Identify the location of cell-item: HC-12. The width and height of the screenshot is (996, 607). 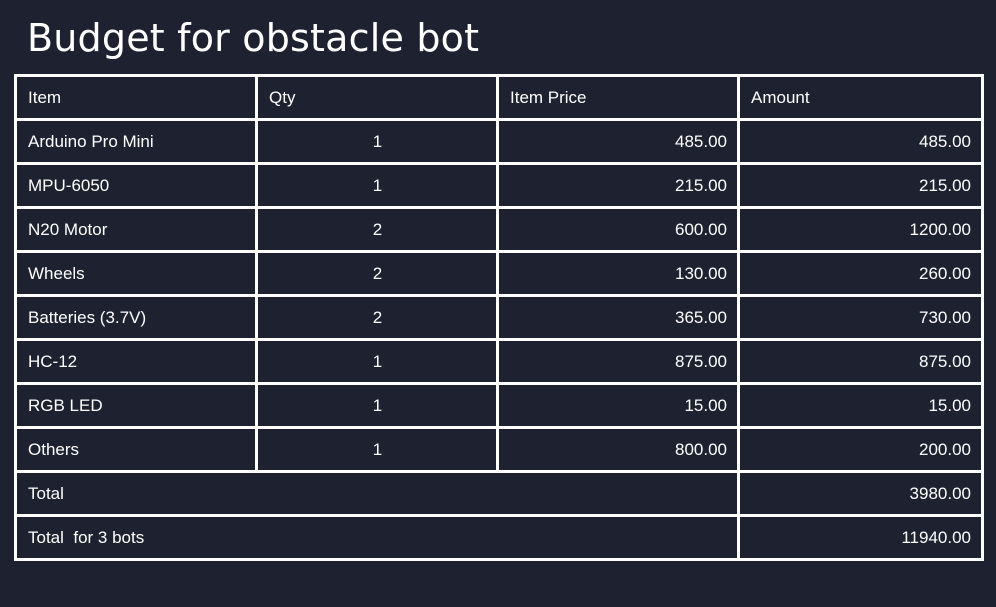
(136, 361).